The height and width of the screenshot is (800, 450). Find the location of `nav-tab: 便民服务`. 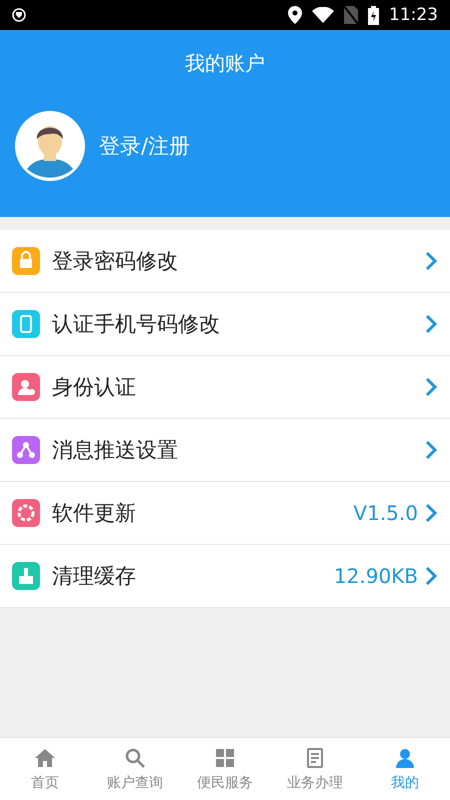

nav-tab: 便民服务 is located at coordinates (225, 769).